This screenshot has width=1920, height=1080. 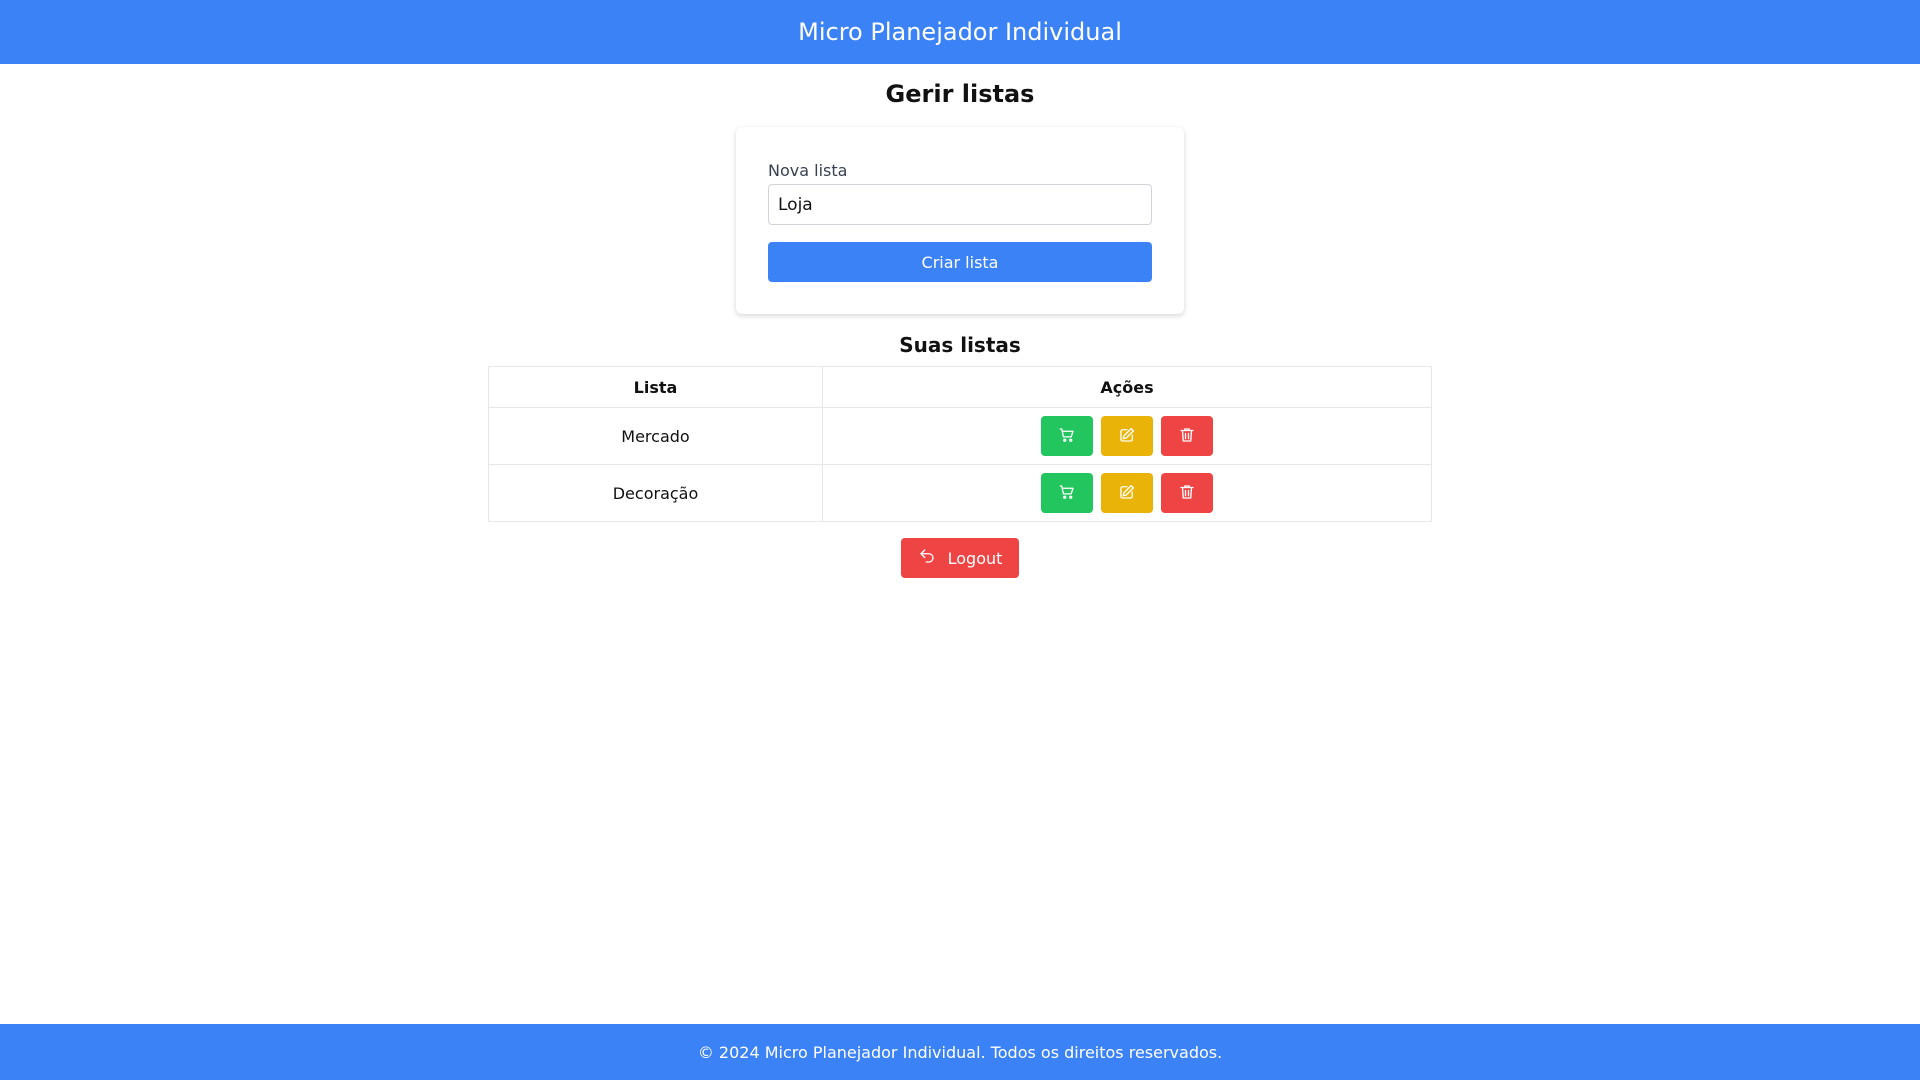 What do you see at coordinates (927, 558) in the screenshot?
I see `undo-arrow-icon` at bounding box center [927, 558].